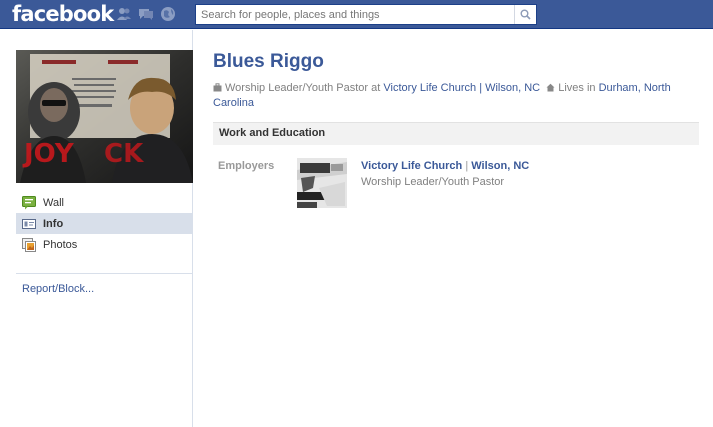 This screenshot has width=713, height=427. I want to click on employer-logo-image, so click(322, 183).